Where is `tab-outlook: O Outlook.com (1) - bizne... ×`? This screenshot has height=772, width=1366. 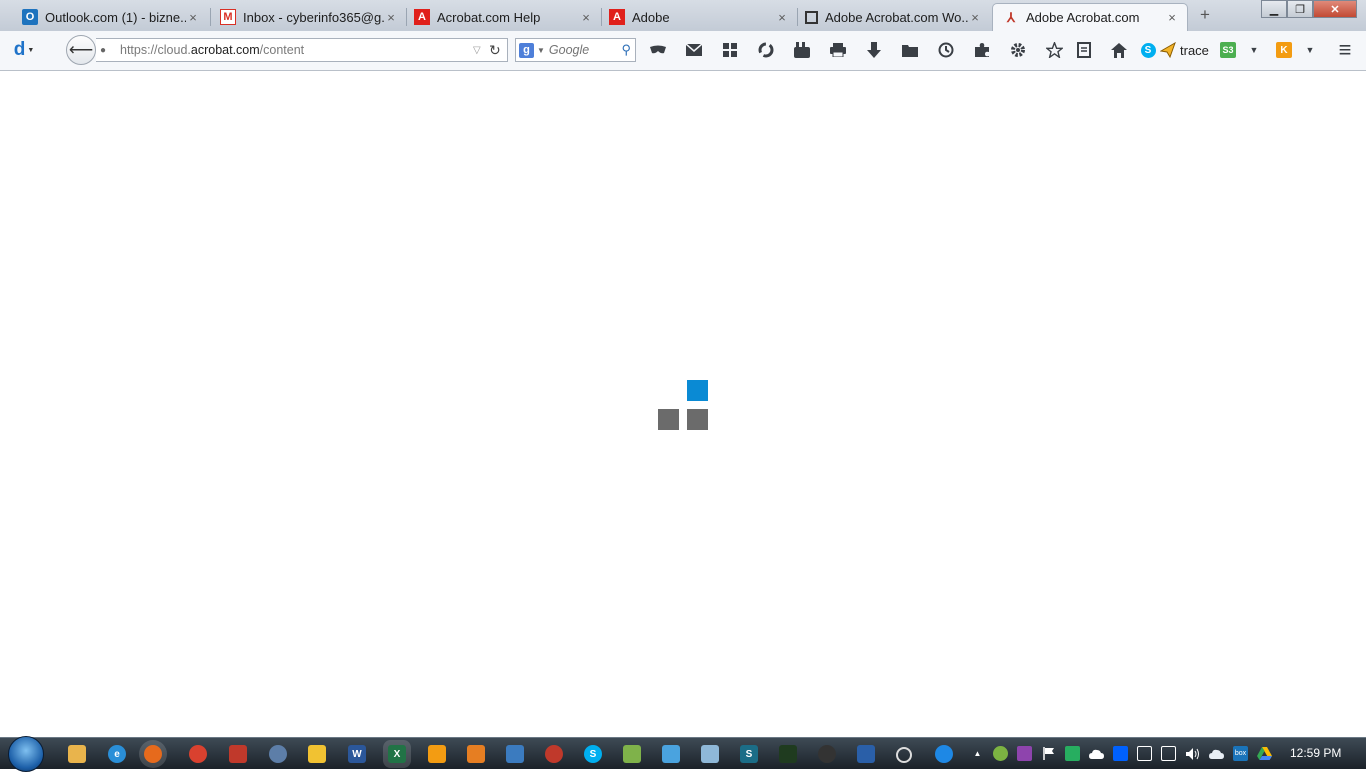 tab-outlook: O Outlook.com (1) - bizne... × is located at coordinates (104, 17).